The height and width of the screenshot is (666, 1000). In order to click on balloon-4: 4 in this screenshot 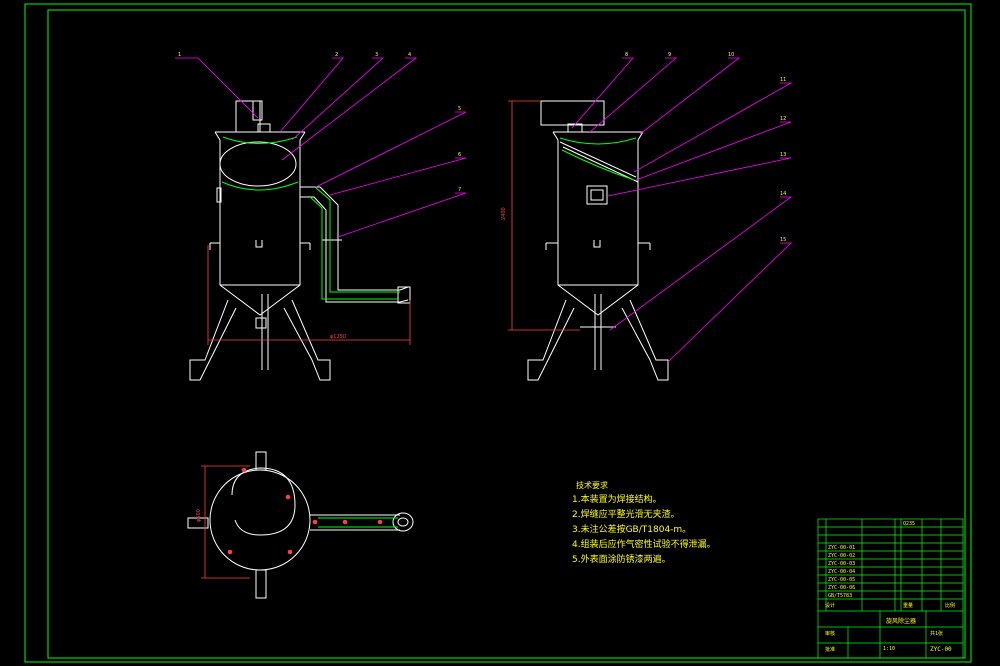, I will do `click(409, 55)`.